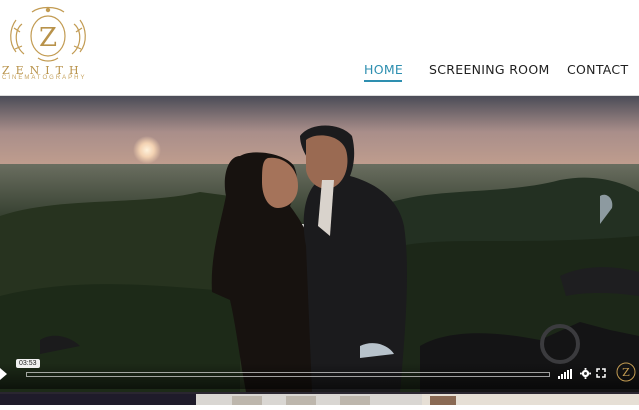 This screenshot has height=410, width=639. I want to click on video-current-time: 03:53, so click(28, 363).